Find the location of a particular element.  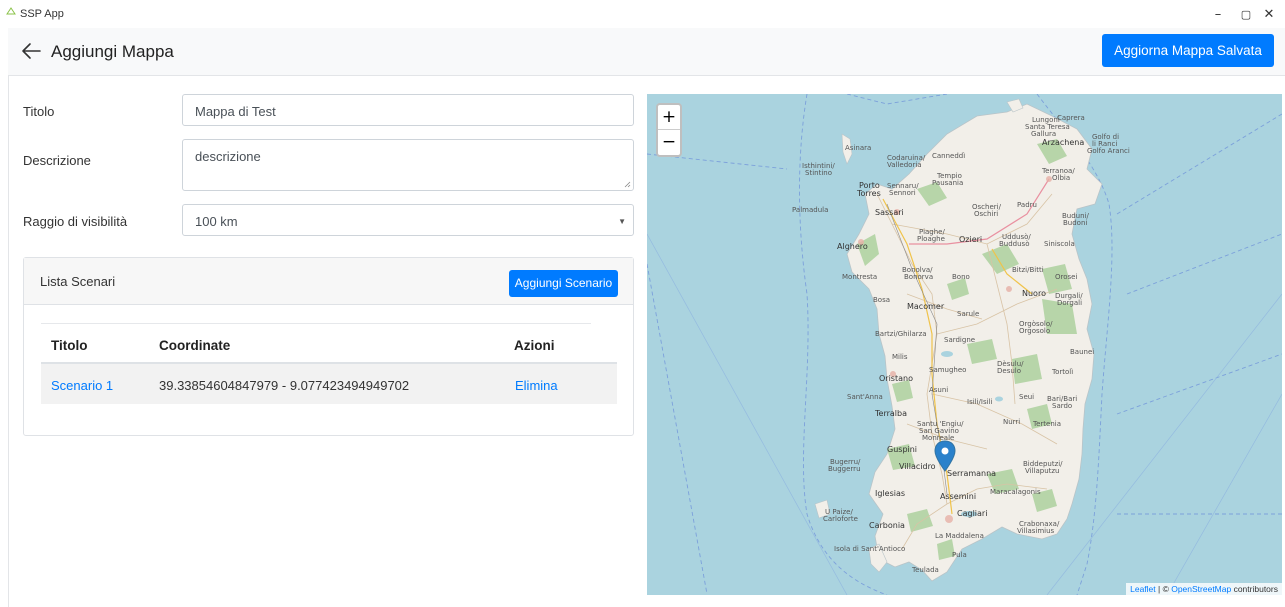

map-place-label: Nurri is located at coordinates (1011, 422).